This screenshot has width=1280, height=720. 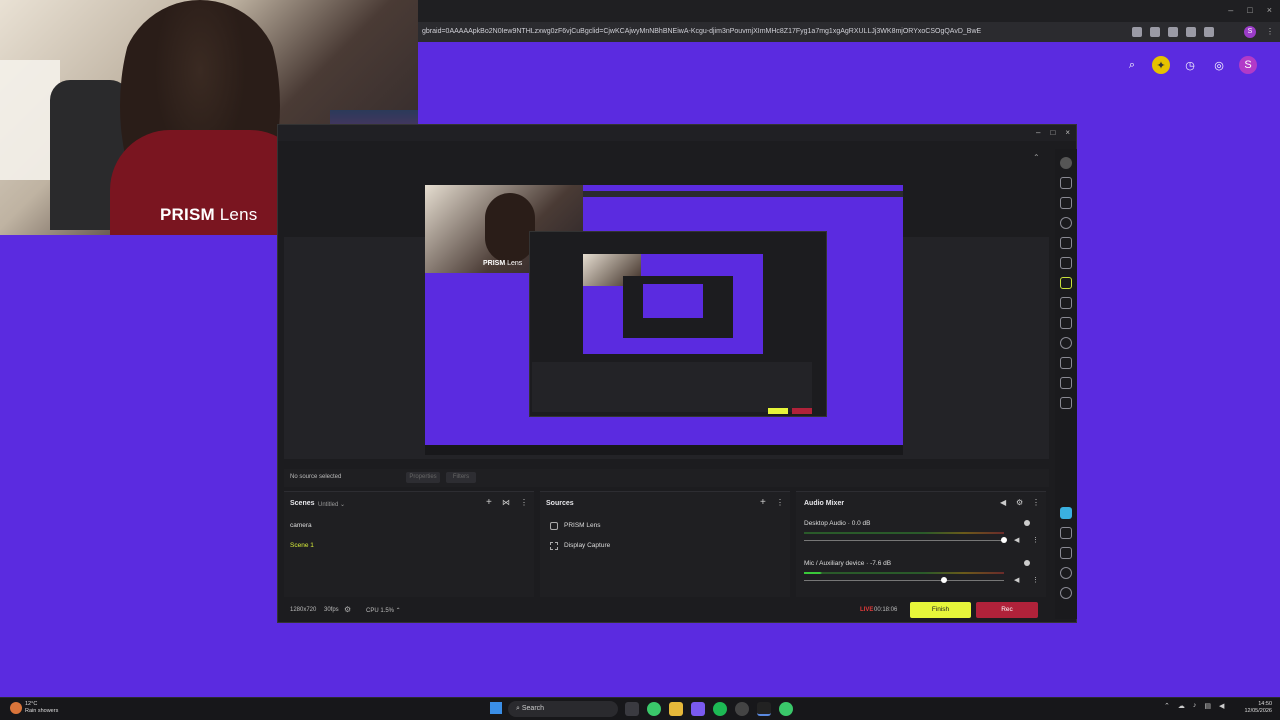 I want to click on camera-icon, so click(x=1066, y=263).